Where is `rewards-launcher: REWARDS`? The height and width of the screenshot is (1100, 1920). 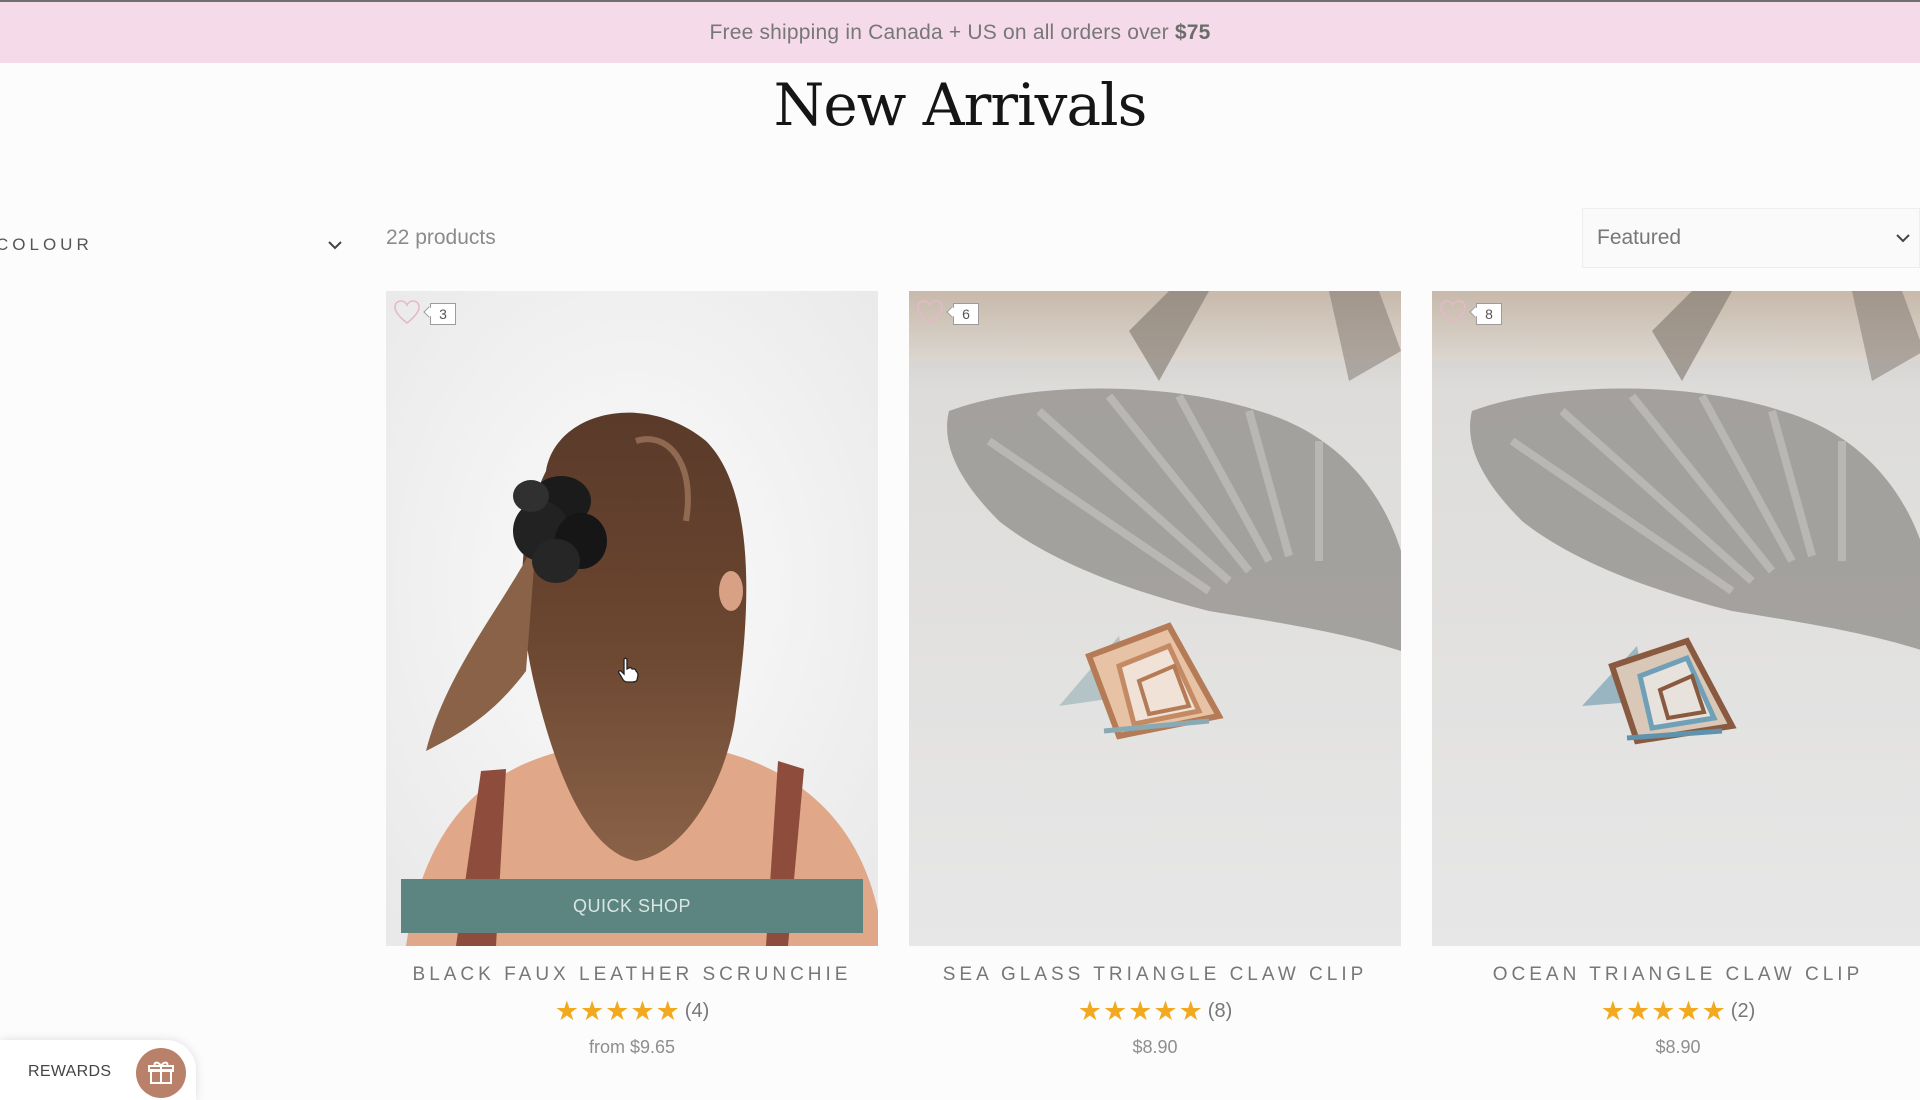 rewards-launcher: REWARDS is located at coordinates (98, 1070).